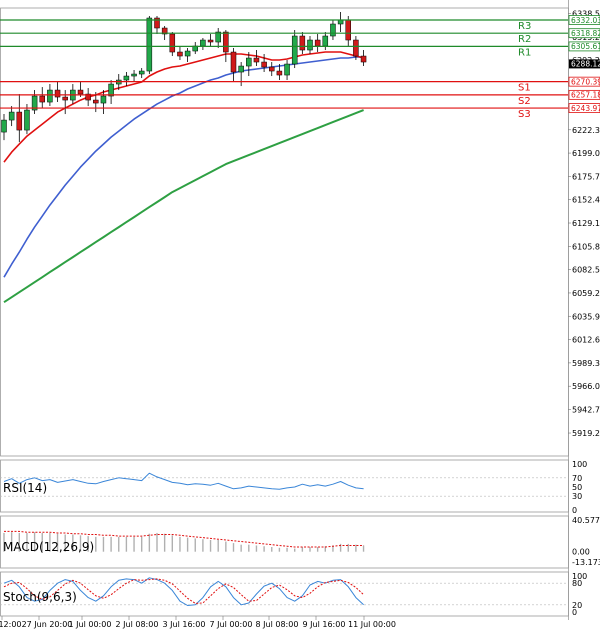  I want to click on x-tick-label: 1 Jul 00:00, so click(90, 624).